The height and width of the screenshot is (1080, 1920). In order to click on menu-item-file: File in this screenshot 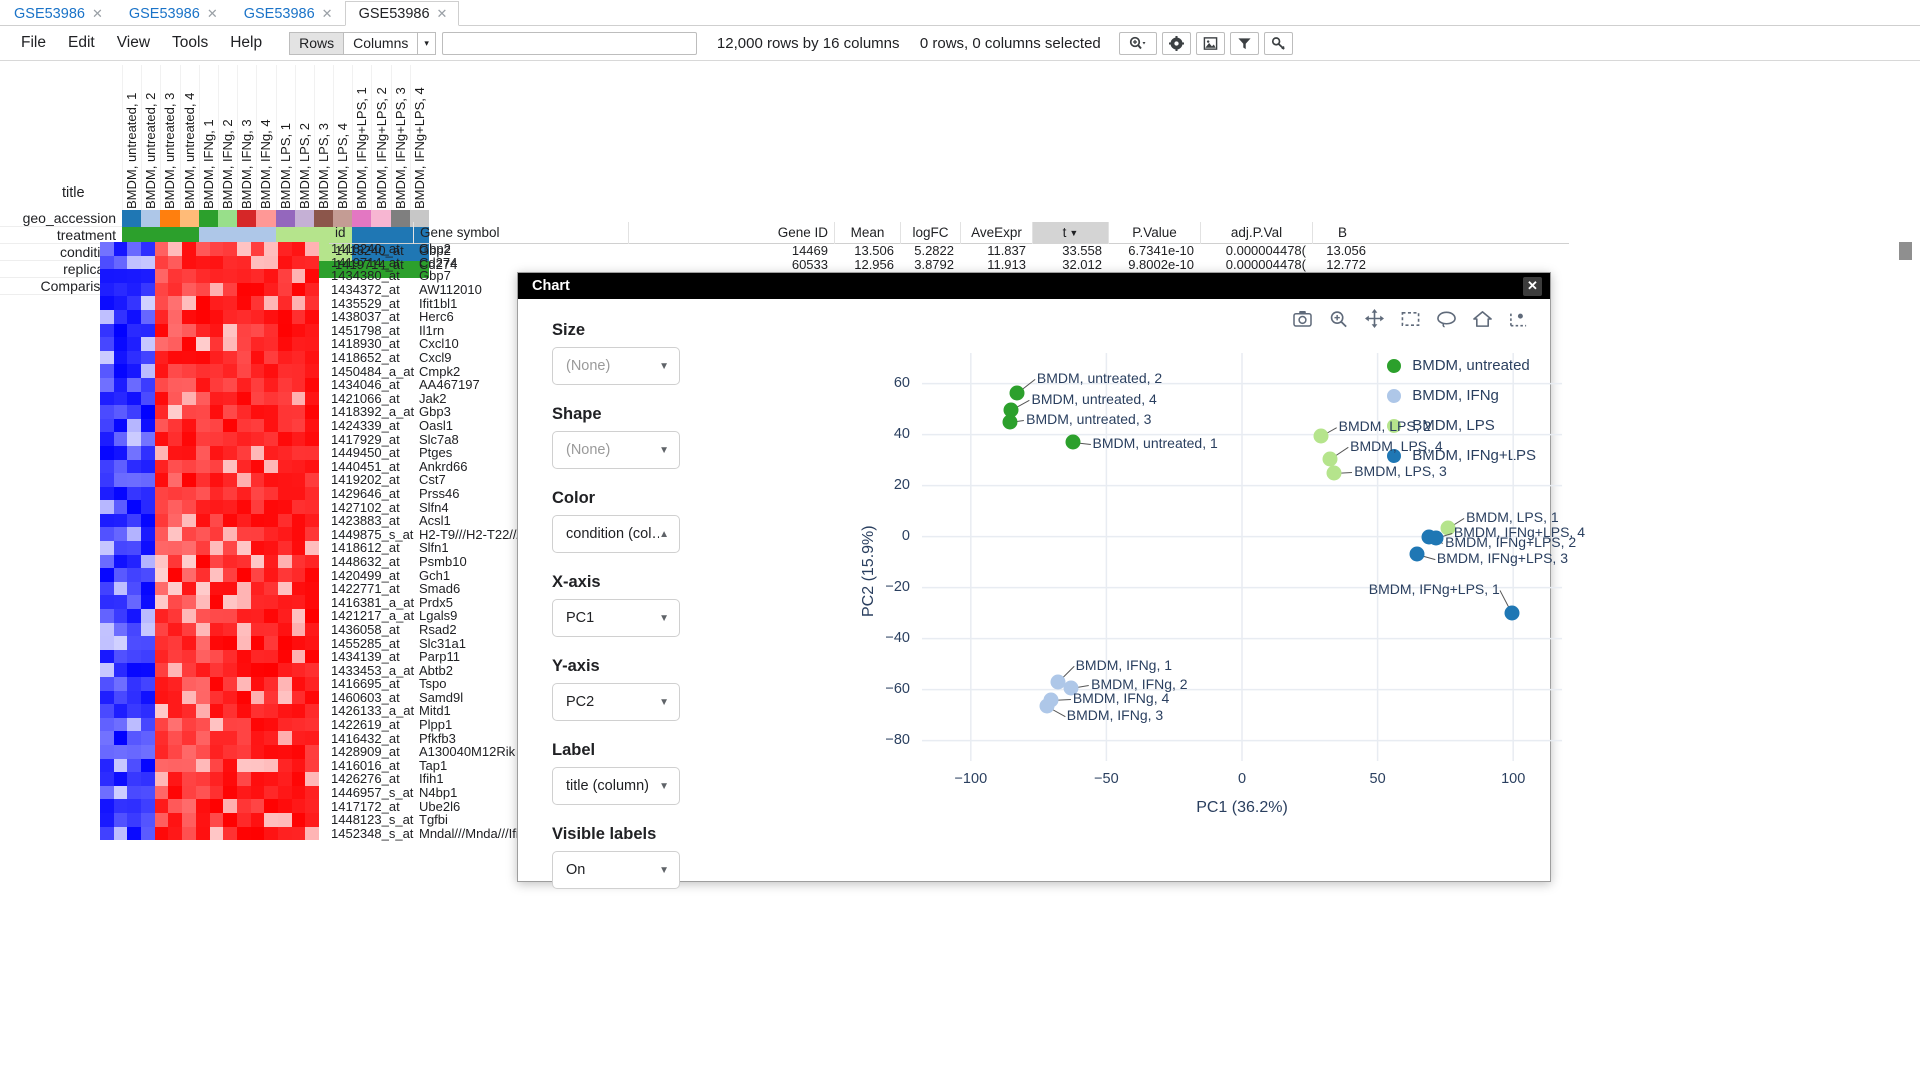, I will do `click(33, 43)`.